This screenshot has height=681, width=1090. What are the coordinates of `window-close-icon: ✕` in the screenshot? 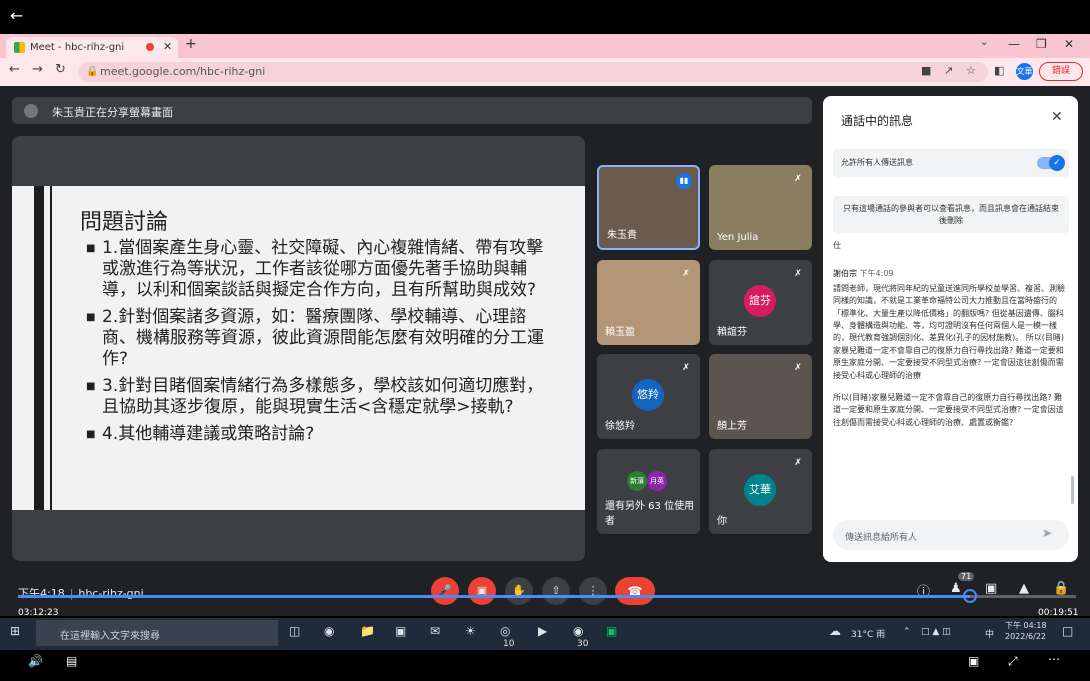 It's located at (1069, 44).